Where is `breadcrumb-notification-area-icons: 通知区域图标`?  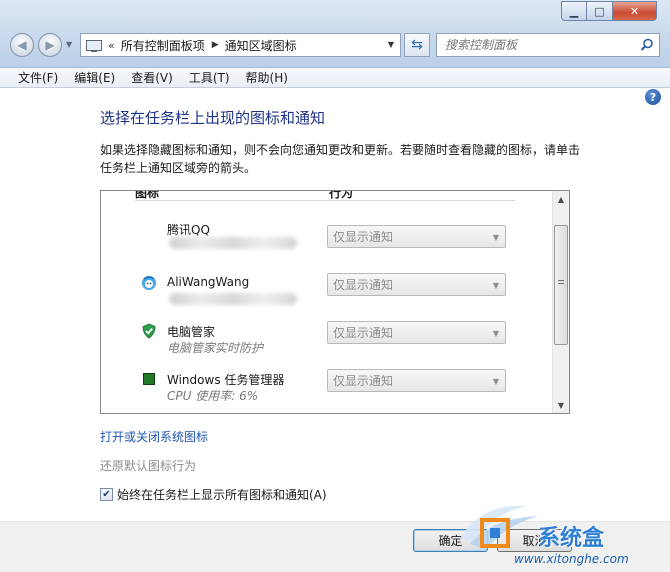
breadcrumb-notification-area-icons: 通知区域图标 is located at coordinates (261, 45).